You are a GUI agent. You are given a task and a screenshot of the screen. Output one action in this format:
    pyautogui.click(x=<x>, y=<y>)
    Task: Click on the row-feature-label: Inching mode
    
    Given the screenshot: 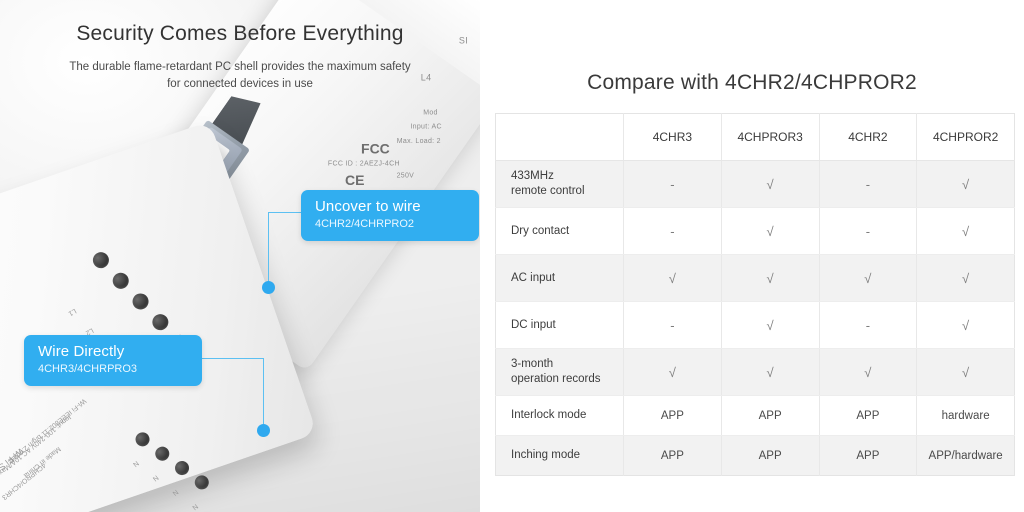 What is the action you would take?
    pyautogui.click(x=559, y=455)
    